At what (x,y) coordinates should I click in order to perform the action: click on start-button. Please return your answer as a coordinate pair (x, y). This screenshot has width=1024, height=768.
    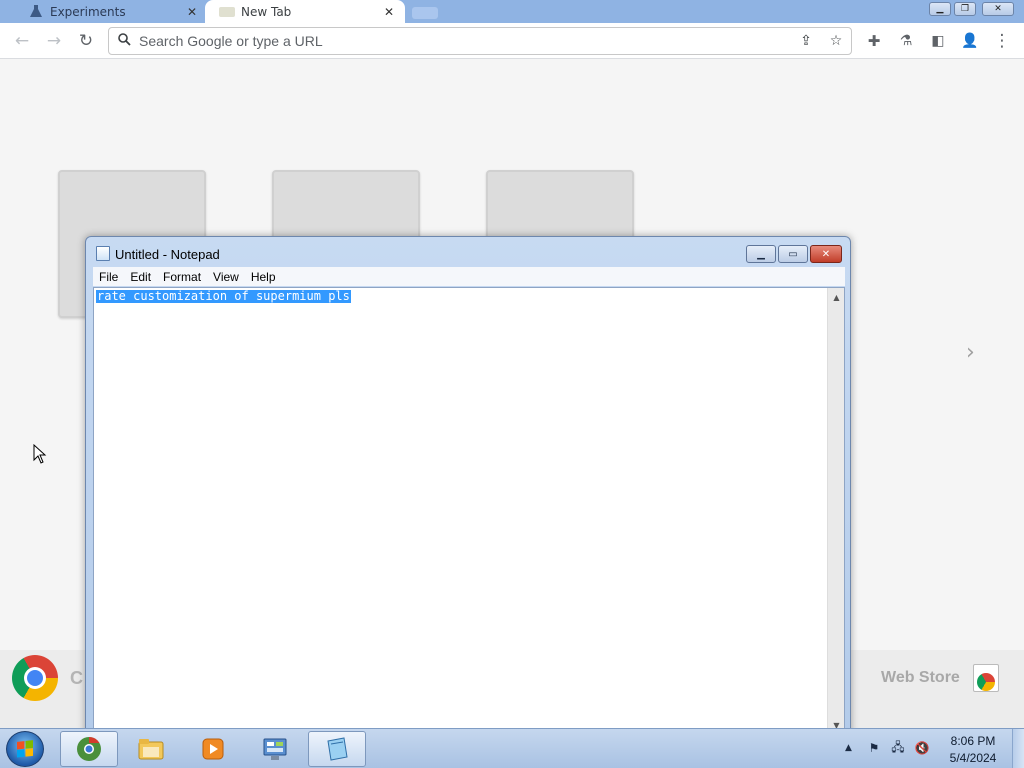
    Looking at the image, I should click on (25, 749).